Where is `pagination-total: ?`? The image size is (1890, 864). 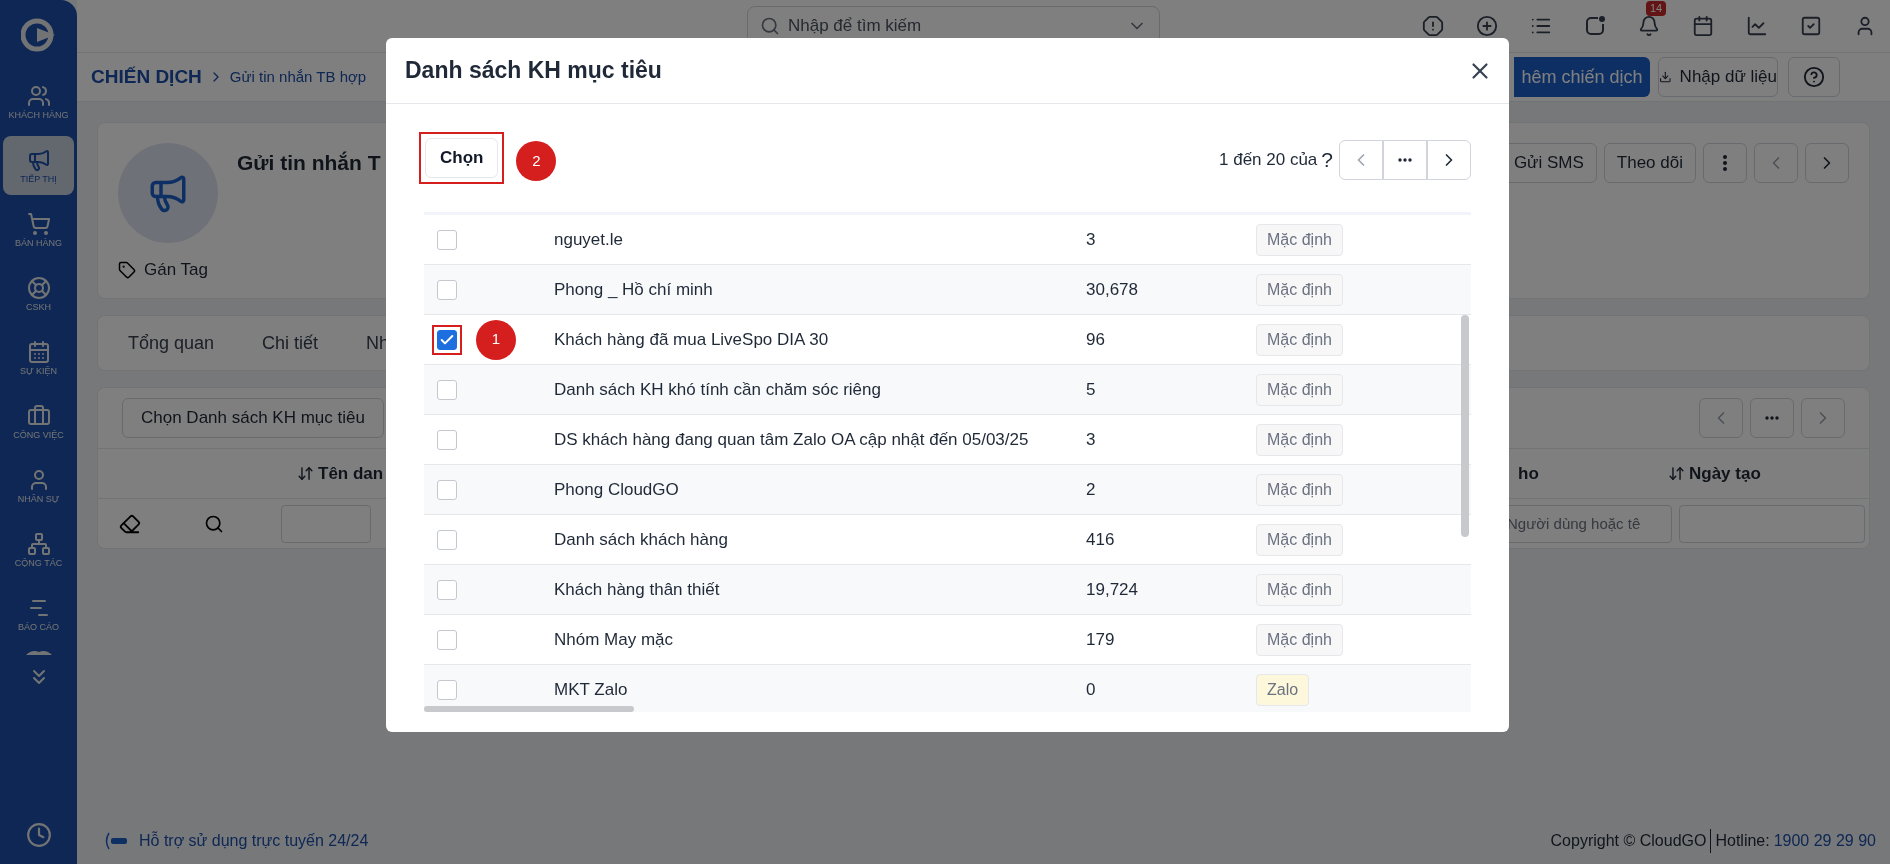 pagination-total: ? is located at coordinates (1327, 160).